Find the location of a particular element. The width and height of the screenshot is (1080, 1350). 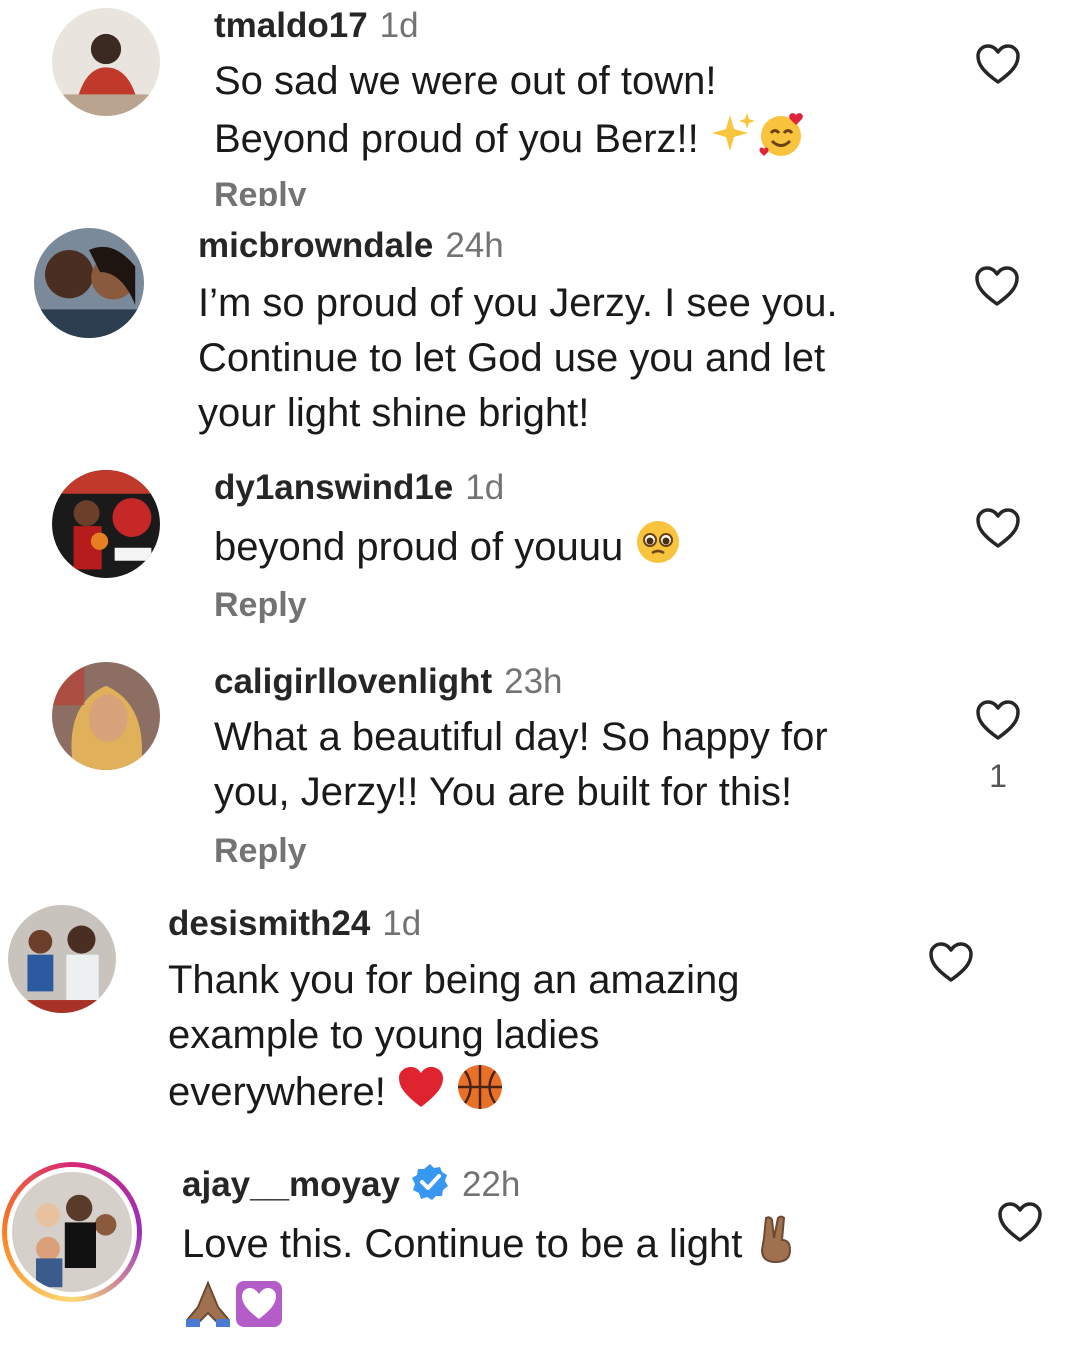

comment-line: Beyond proud of you Berz!! is located at coordinates (510, 141).